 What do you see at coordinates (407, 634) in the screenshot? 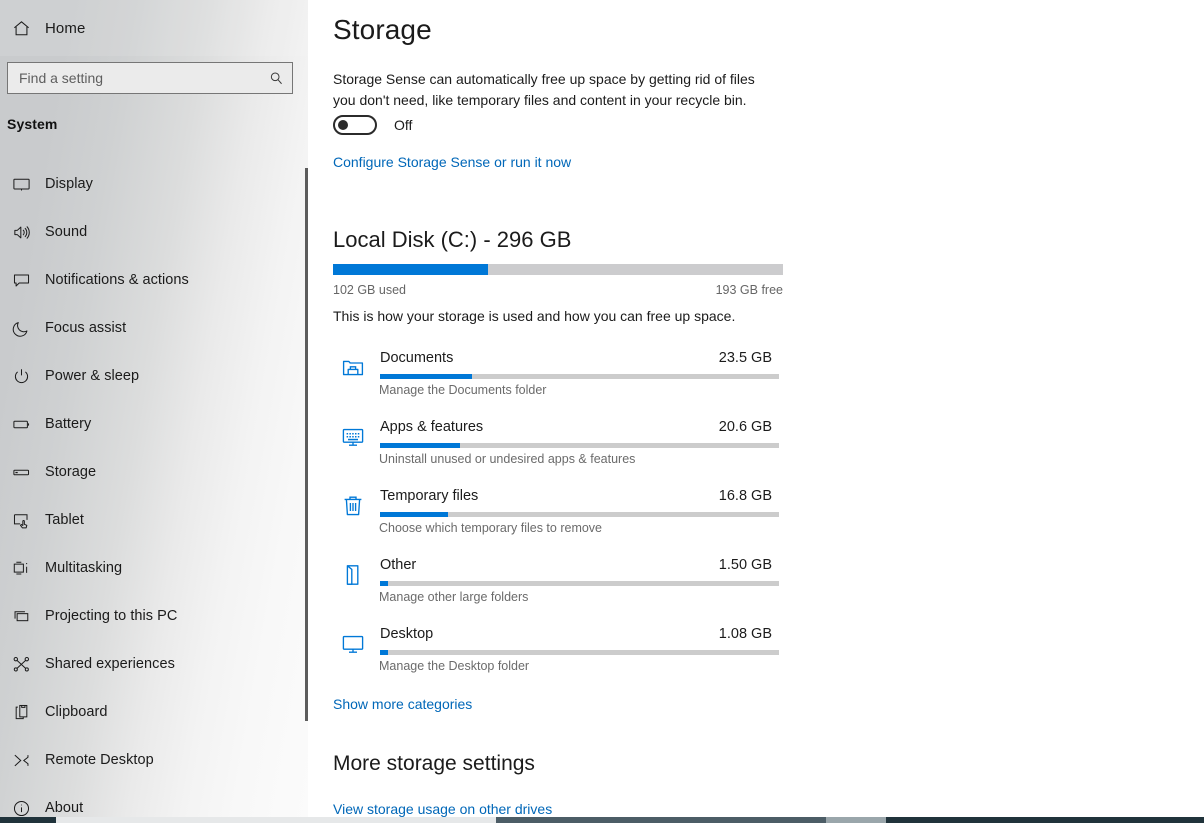
I see `storage-category-name: Desktop` at bounding box center [407, 634].